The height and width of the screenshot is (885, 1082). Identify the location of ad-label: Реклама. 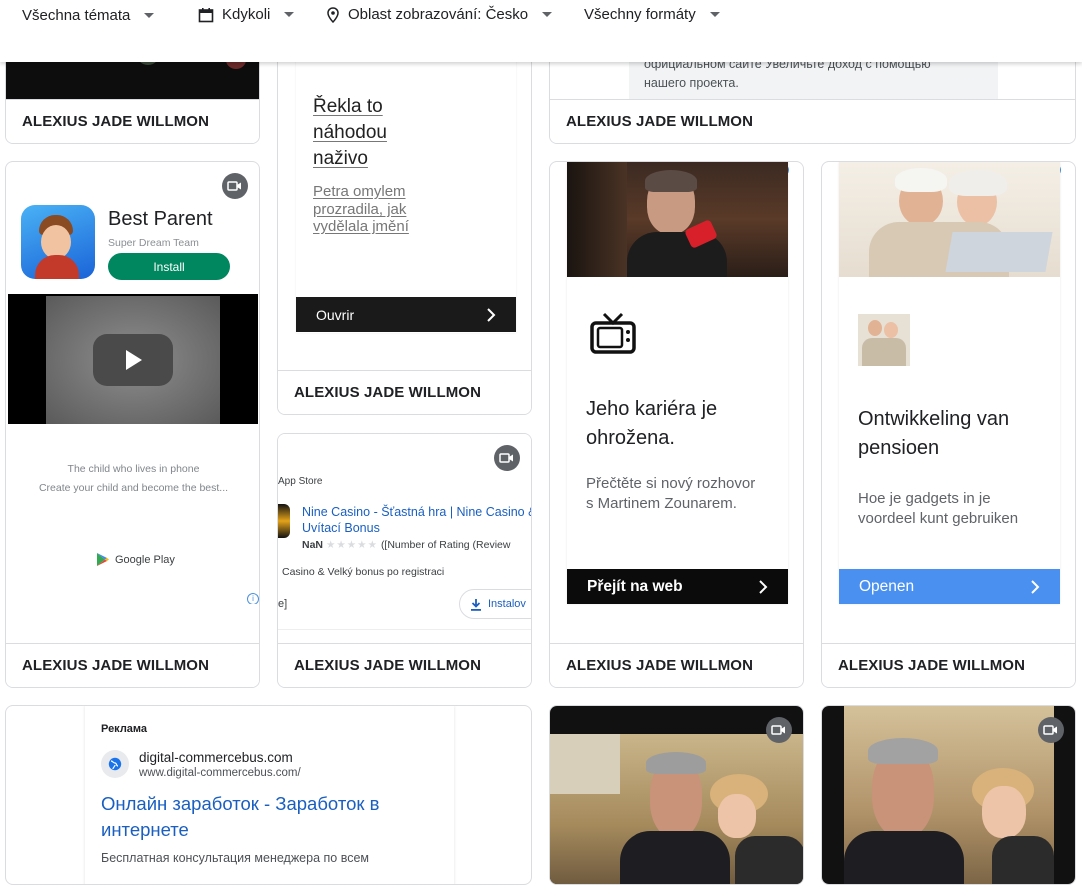
(124, 729).